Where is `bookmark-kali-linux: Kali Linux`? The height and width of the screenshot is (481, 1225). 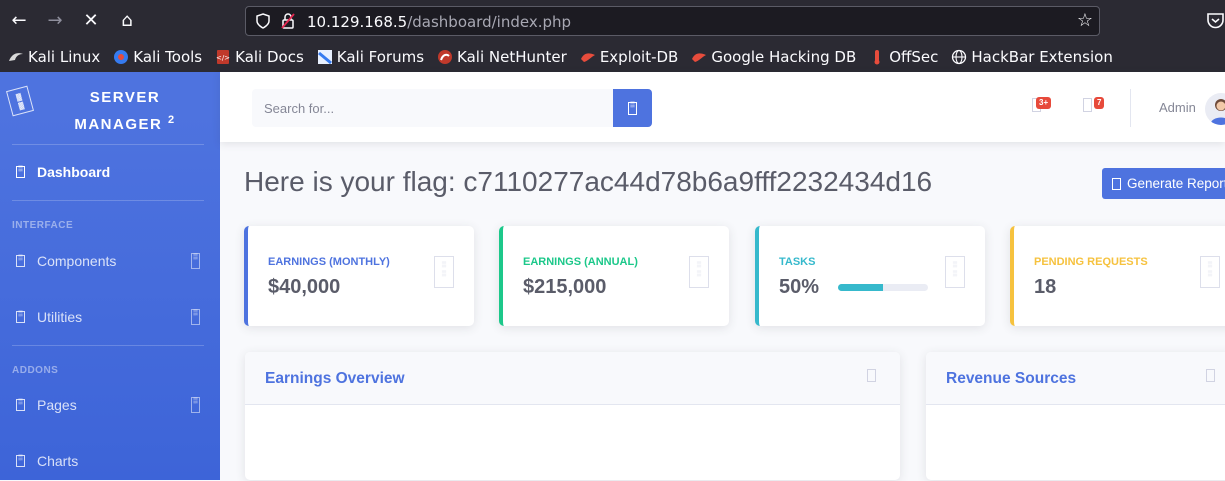
bookmark-kali-linux: Kali Linux is located at coordinates (54, 57).